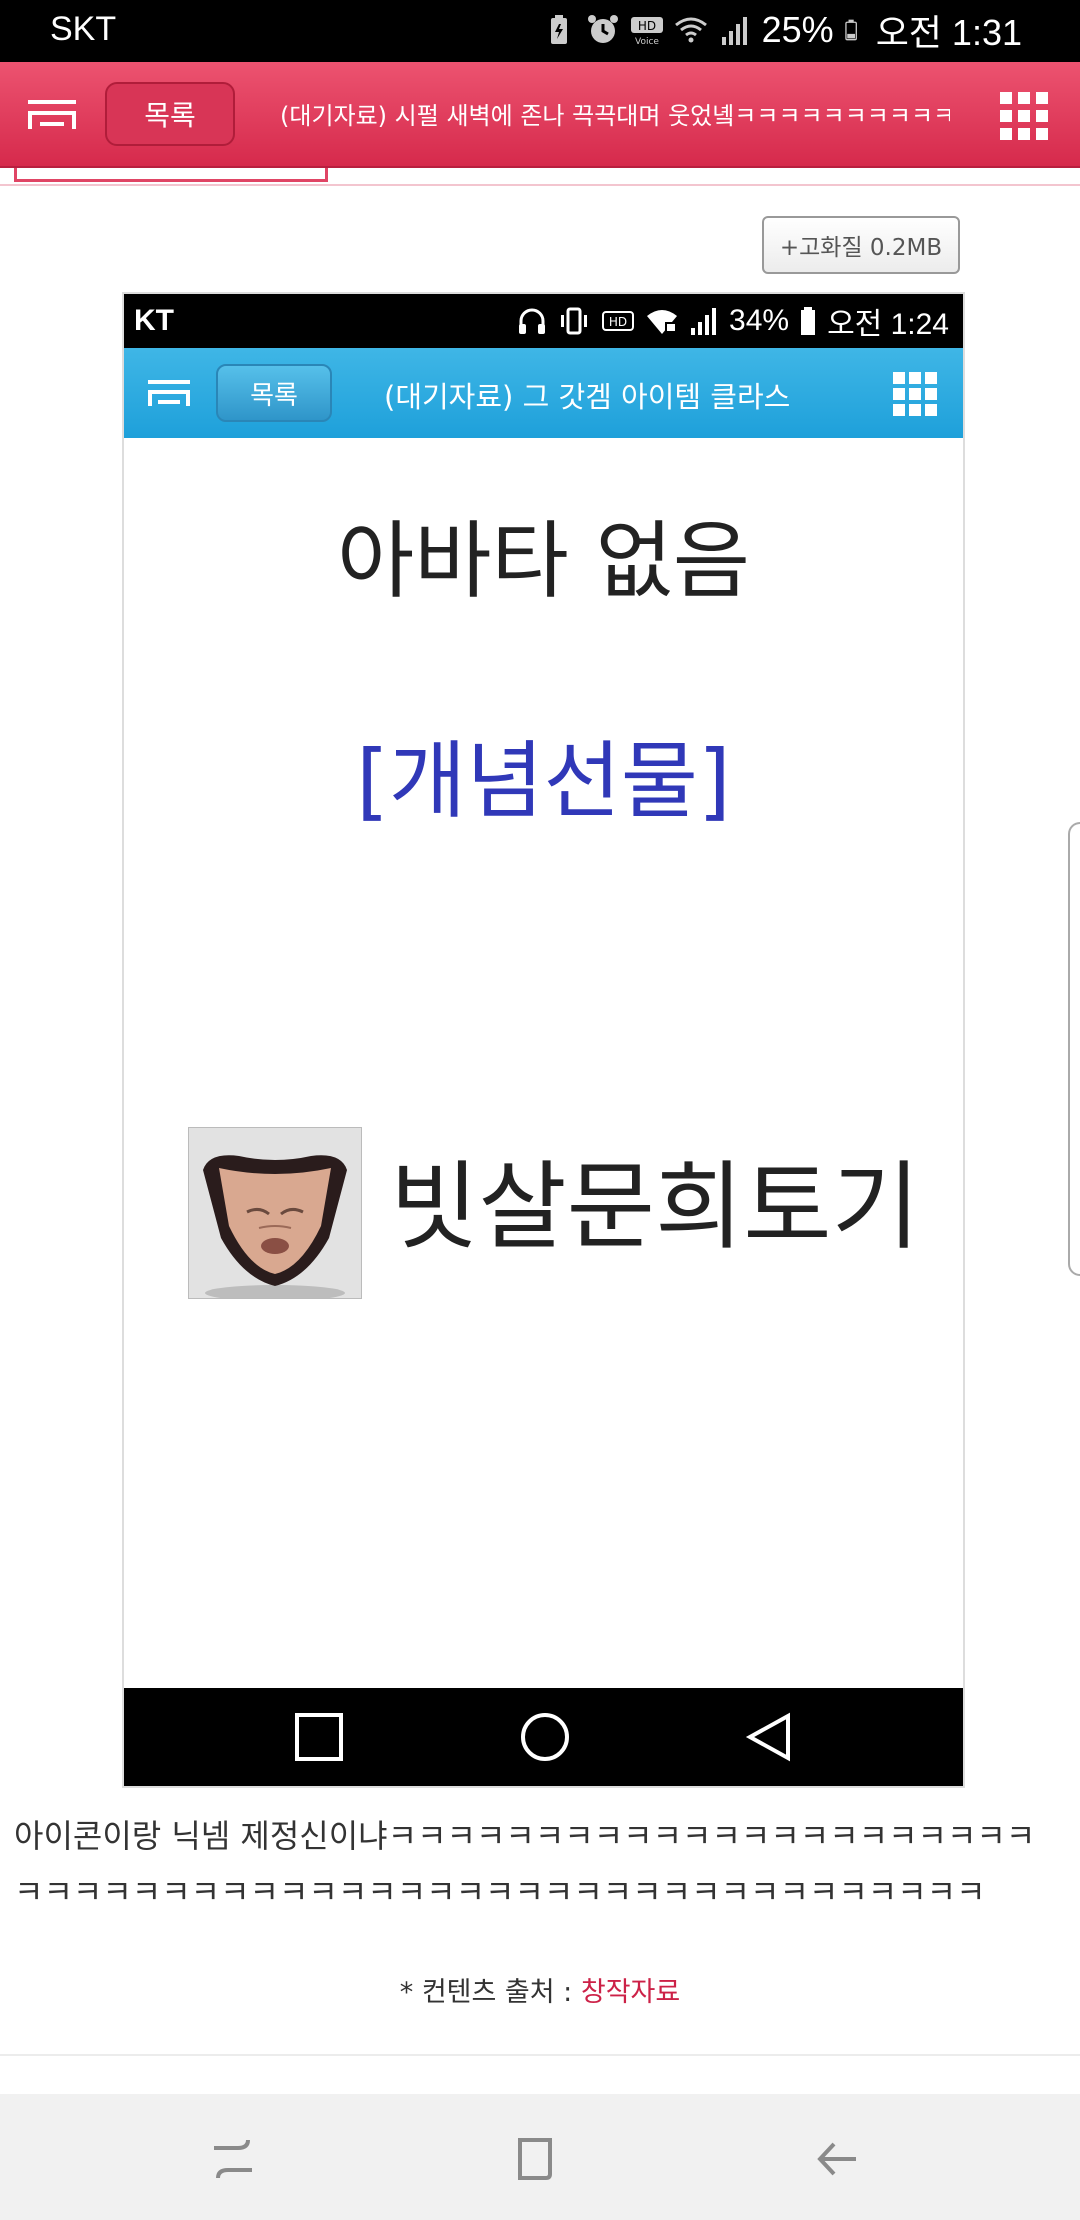 The height and width of the screenshot is (2220, 1080). I want to click on high-quality-button: +고화질 0.2MB, so click(861, 245).